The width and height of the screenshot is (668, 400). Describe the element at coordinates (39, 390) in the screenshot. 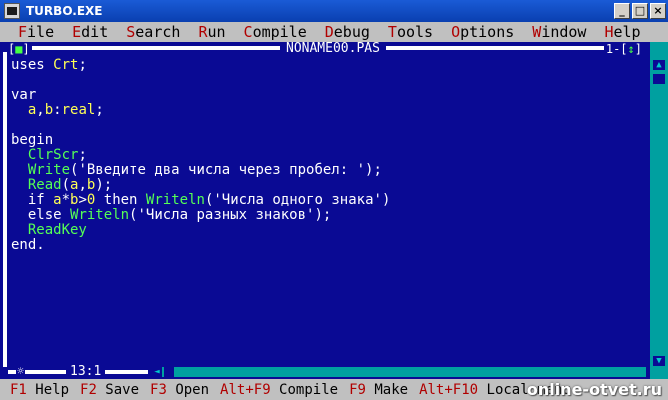

I see `status-help: F1 Help` at that location.